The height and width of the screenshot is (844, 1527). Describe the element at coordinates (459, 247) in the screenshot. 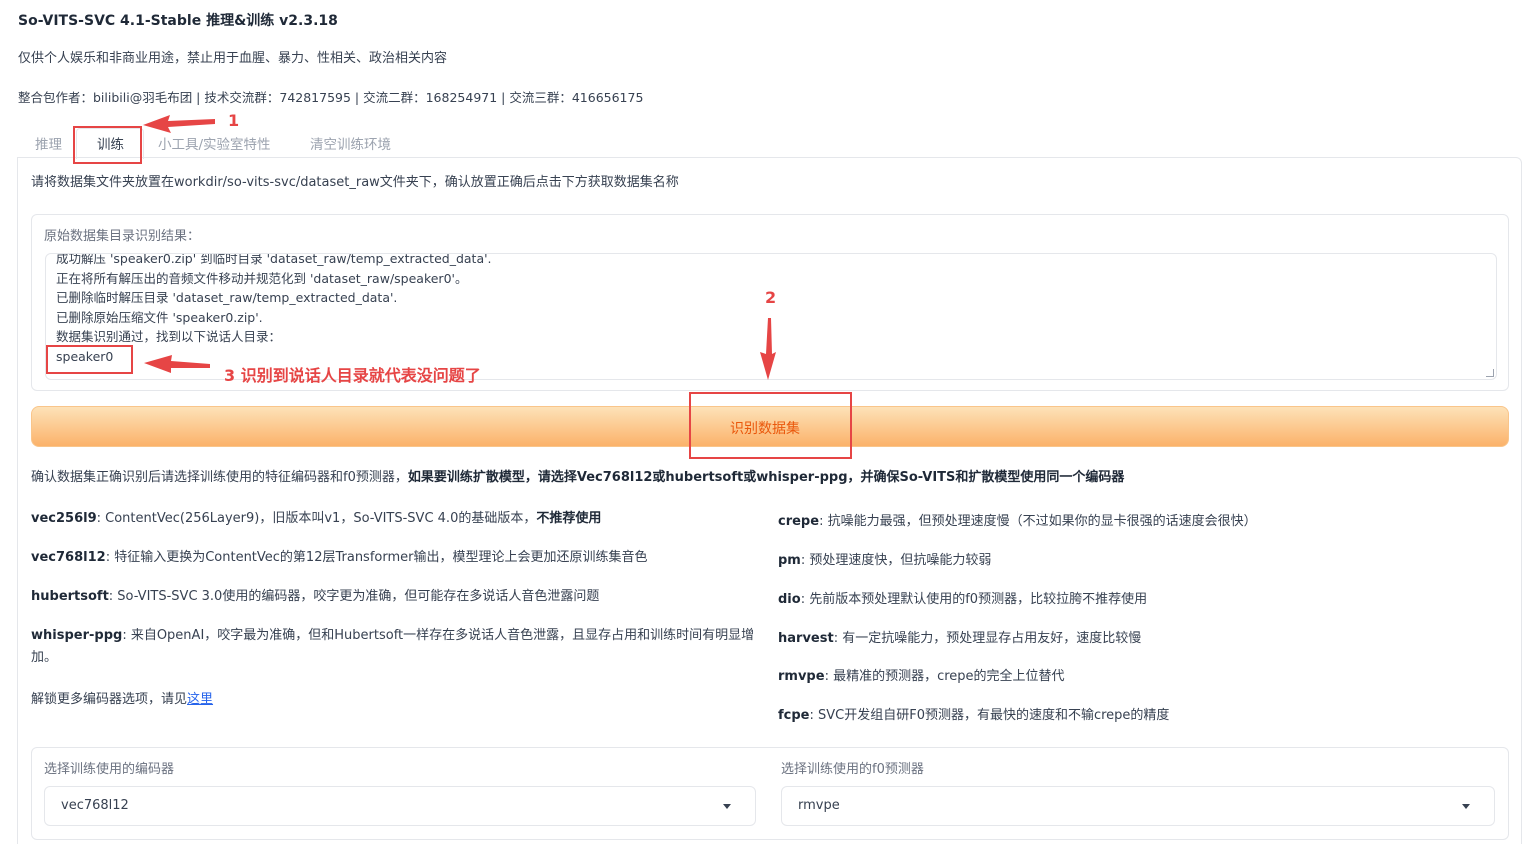

I see `annotation-arrows` at that location.